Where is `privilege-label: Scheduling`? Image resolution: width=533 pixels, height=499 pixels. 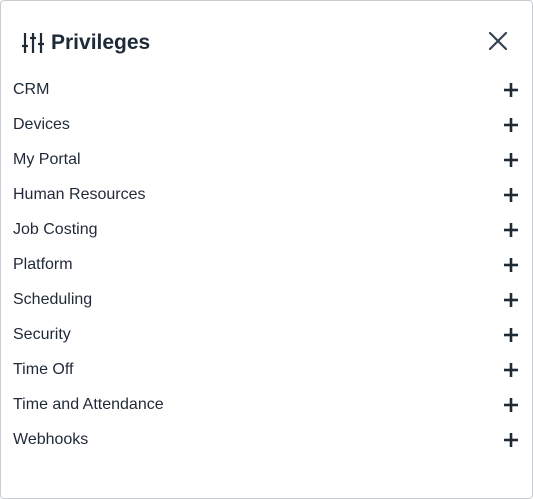 privilege-label: Scheduling is located at coordinates (53, 299).